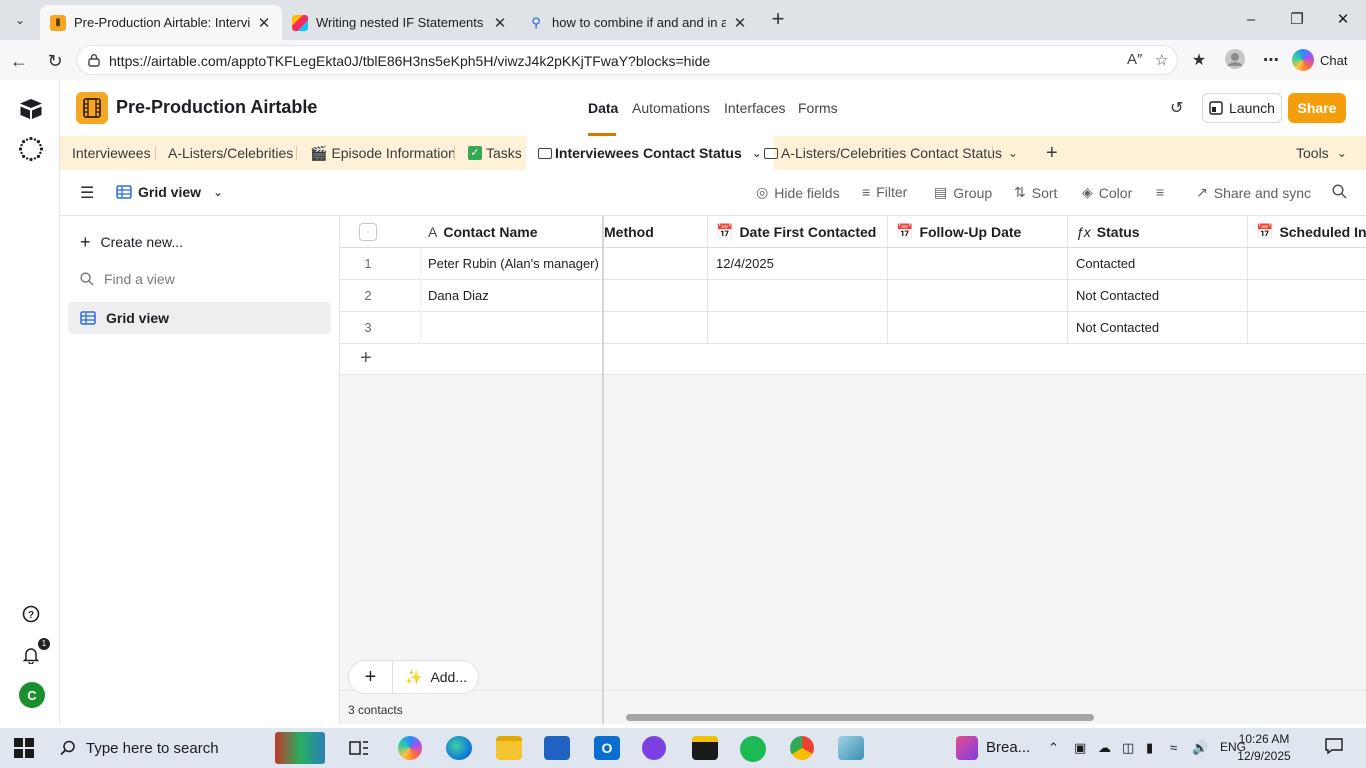  What do you see at coordinates (603, 108) in the screenshot?
I see `nav-data: Data` at bounding box center [603, 108].